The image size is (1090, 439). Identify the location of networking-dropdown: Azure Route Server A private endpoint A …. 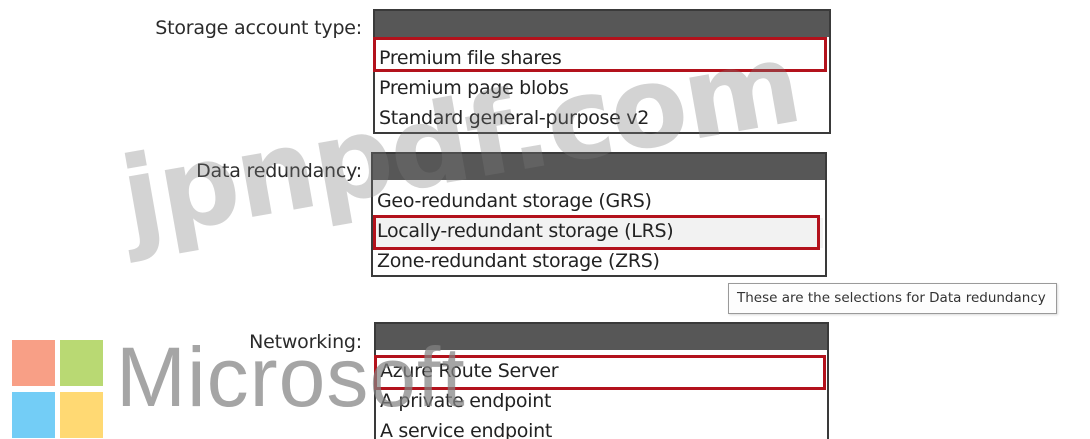
(601, 380).